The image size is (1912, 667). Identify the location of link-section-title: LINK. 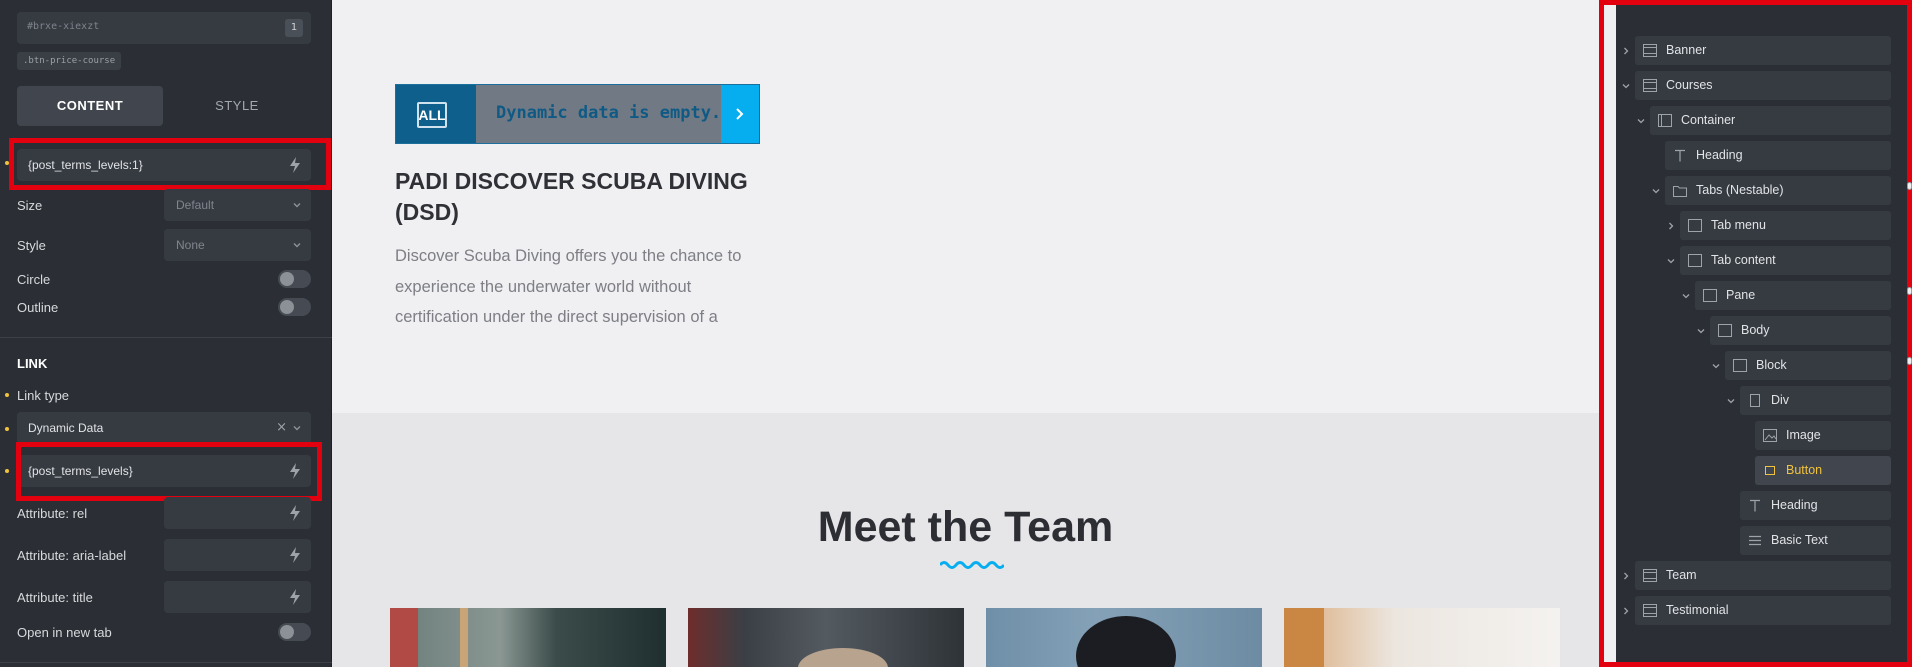
(32, 363).